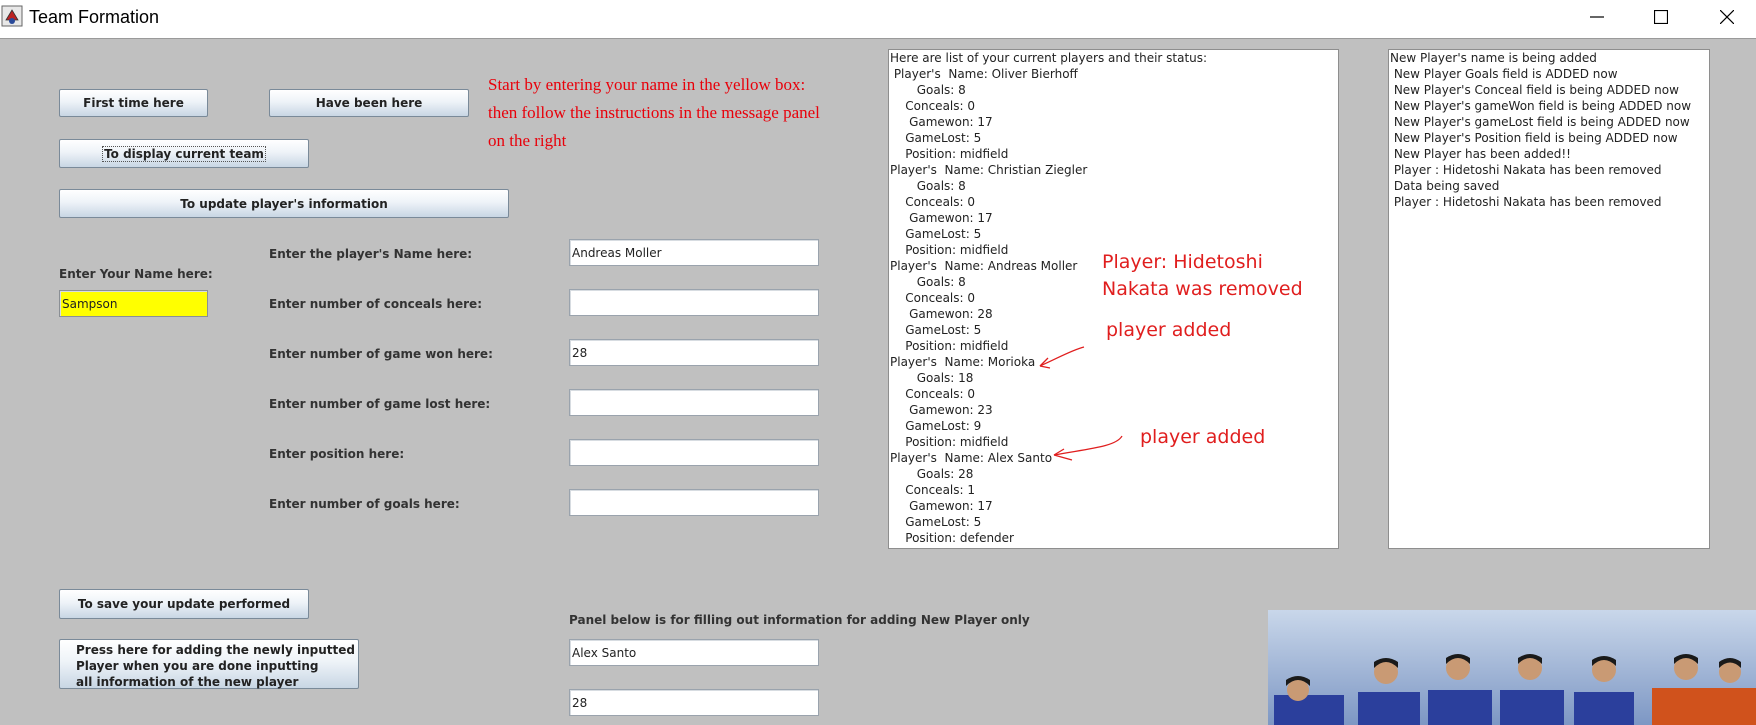 The image size is (1756, 725). What do you see at coordinates (375, 304) in the screenshot?
I see `conceals-label: Enter number of conceals here:` at bounding box center [375, 304].